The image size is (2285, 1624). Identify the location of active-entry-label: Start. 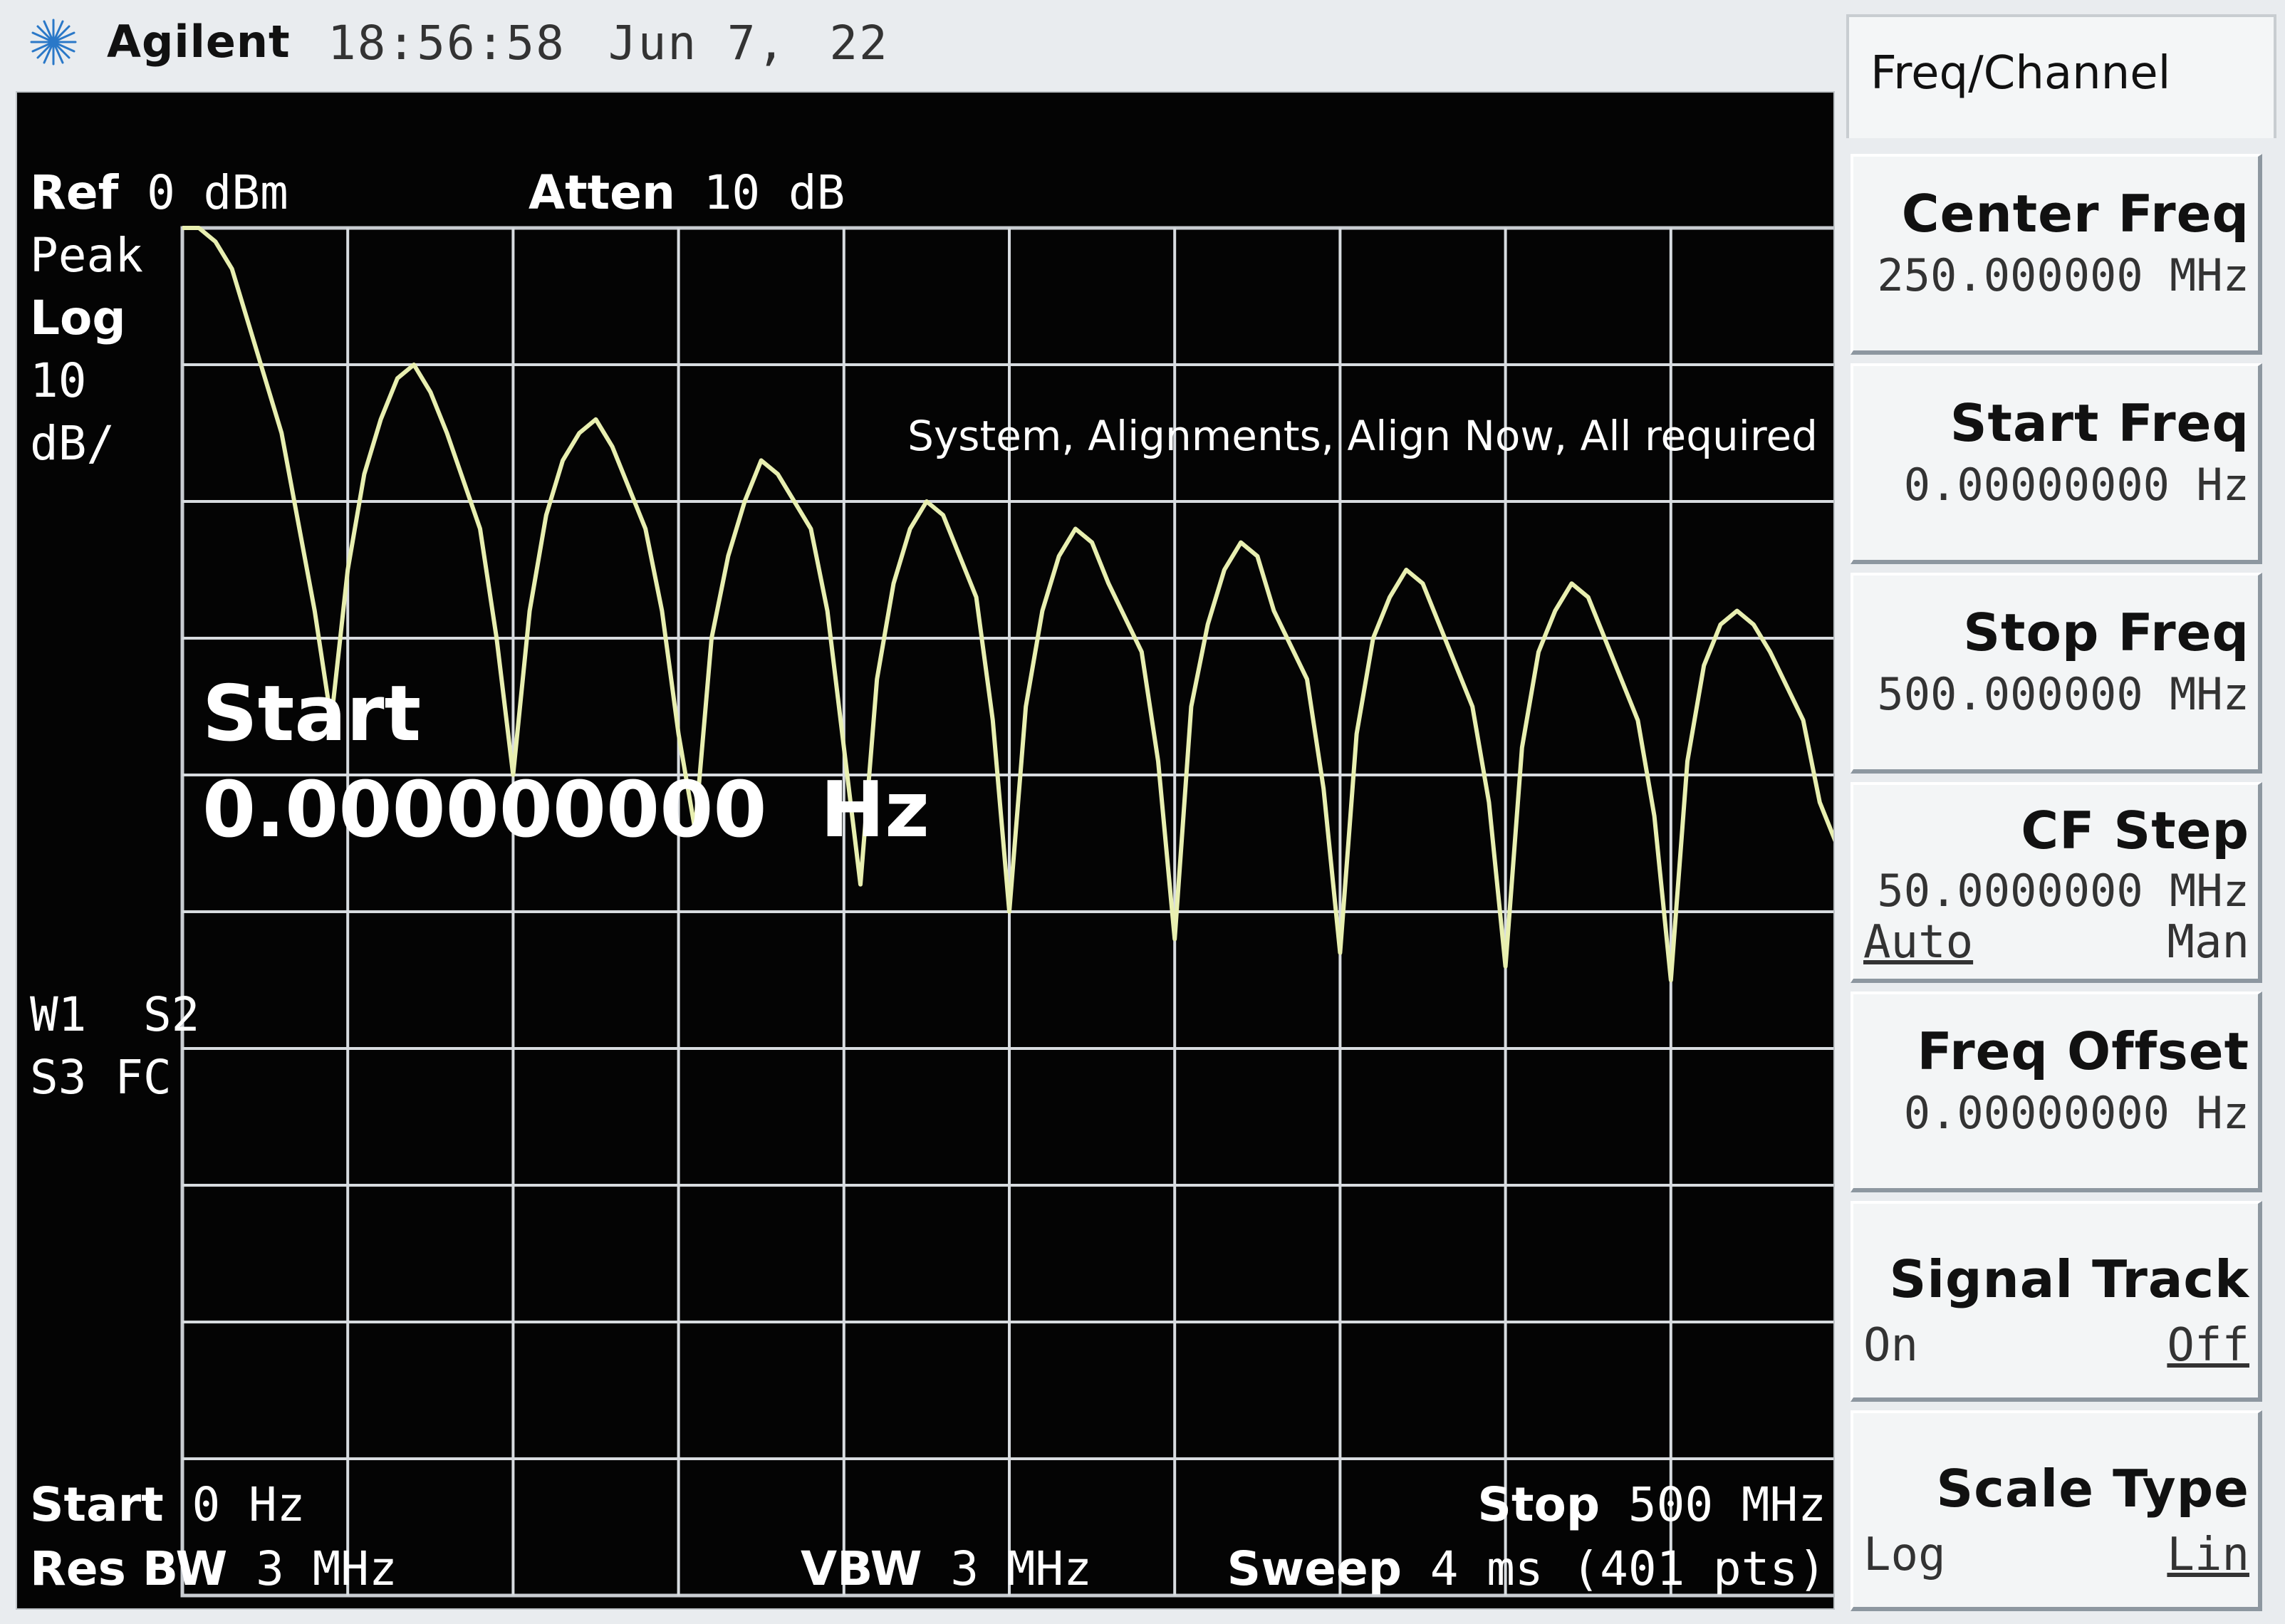
(312, 714).